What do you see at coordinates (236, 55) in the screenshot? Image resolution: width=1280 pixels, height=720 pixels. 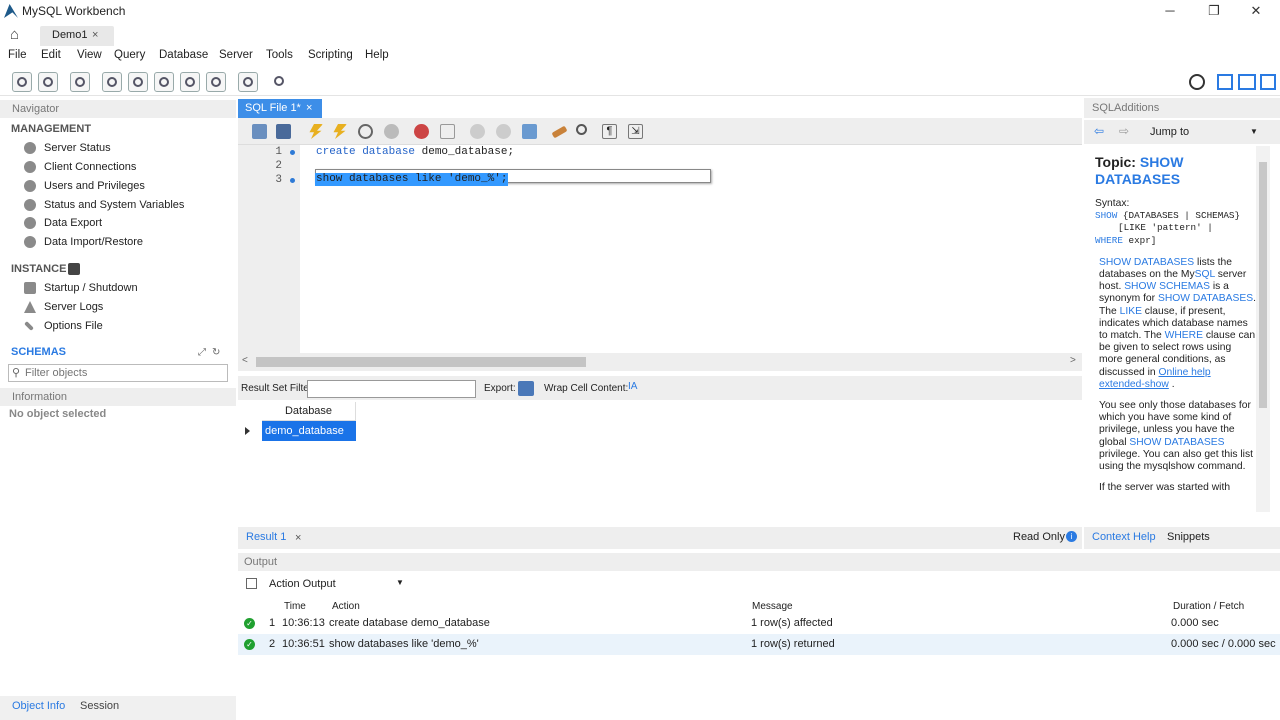 I see `menu-server: Server` at bounding box center [236, 55].